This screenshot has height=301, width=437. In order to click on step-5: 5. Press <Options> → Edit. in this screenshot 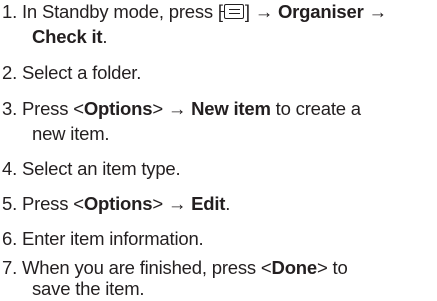, I will do `click(116, 204)`.